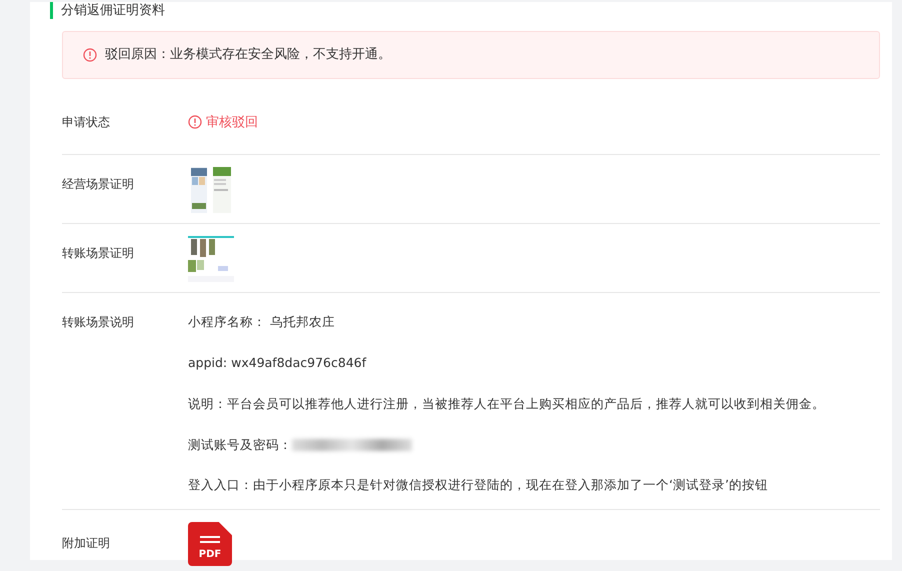 This screenshot has width=902, height=571. Describe the element at coordinates (506, 445) in the screenshot. I see `description-line: 测试账号及密码：` at that location.